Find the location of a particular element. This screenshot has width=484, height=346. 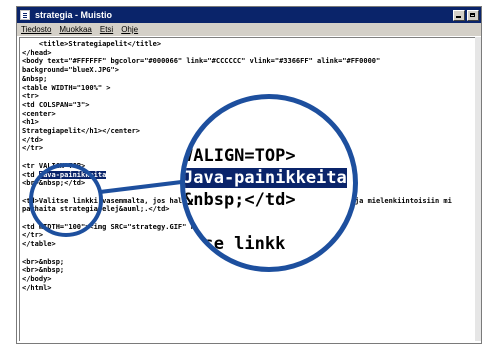

notepad-icon is located at coordinates (25, 15).